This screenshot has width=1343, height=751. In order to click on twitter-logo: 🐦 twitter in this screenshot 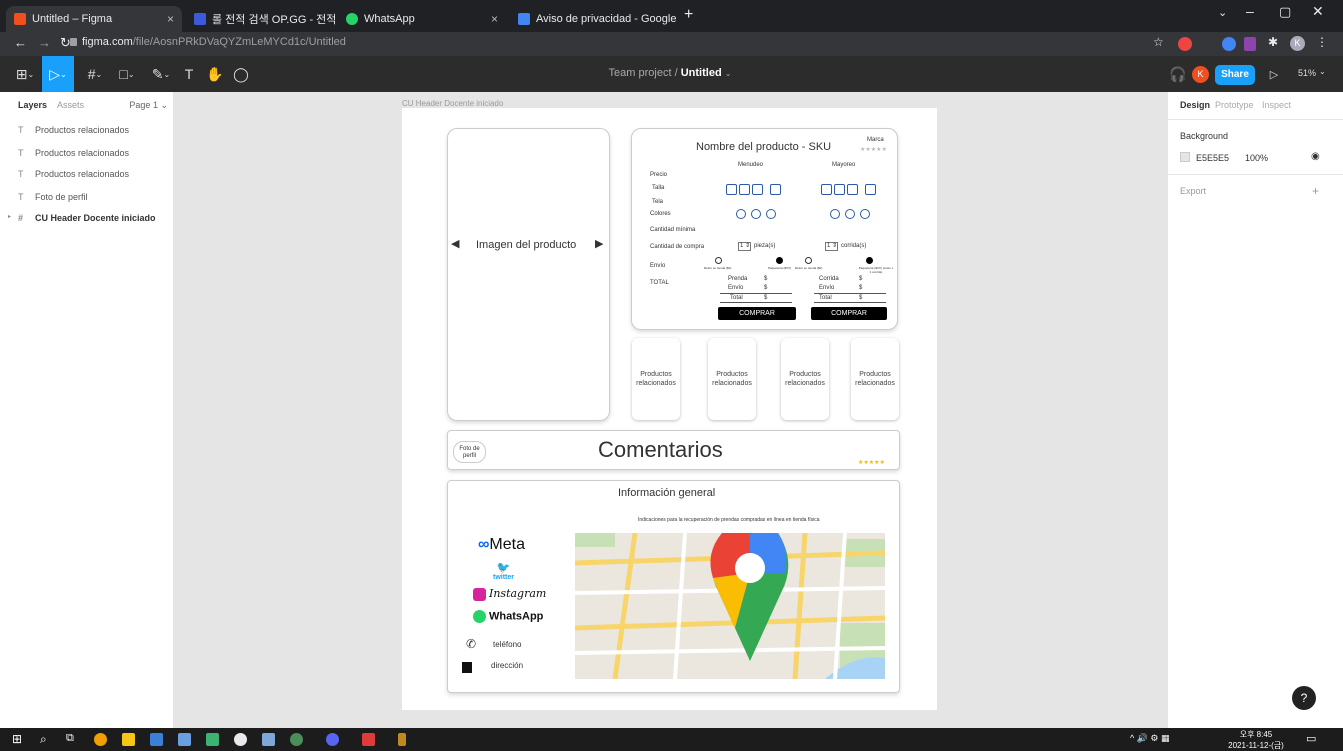, I will do `click(503, 571)`.